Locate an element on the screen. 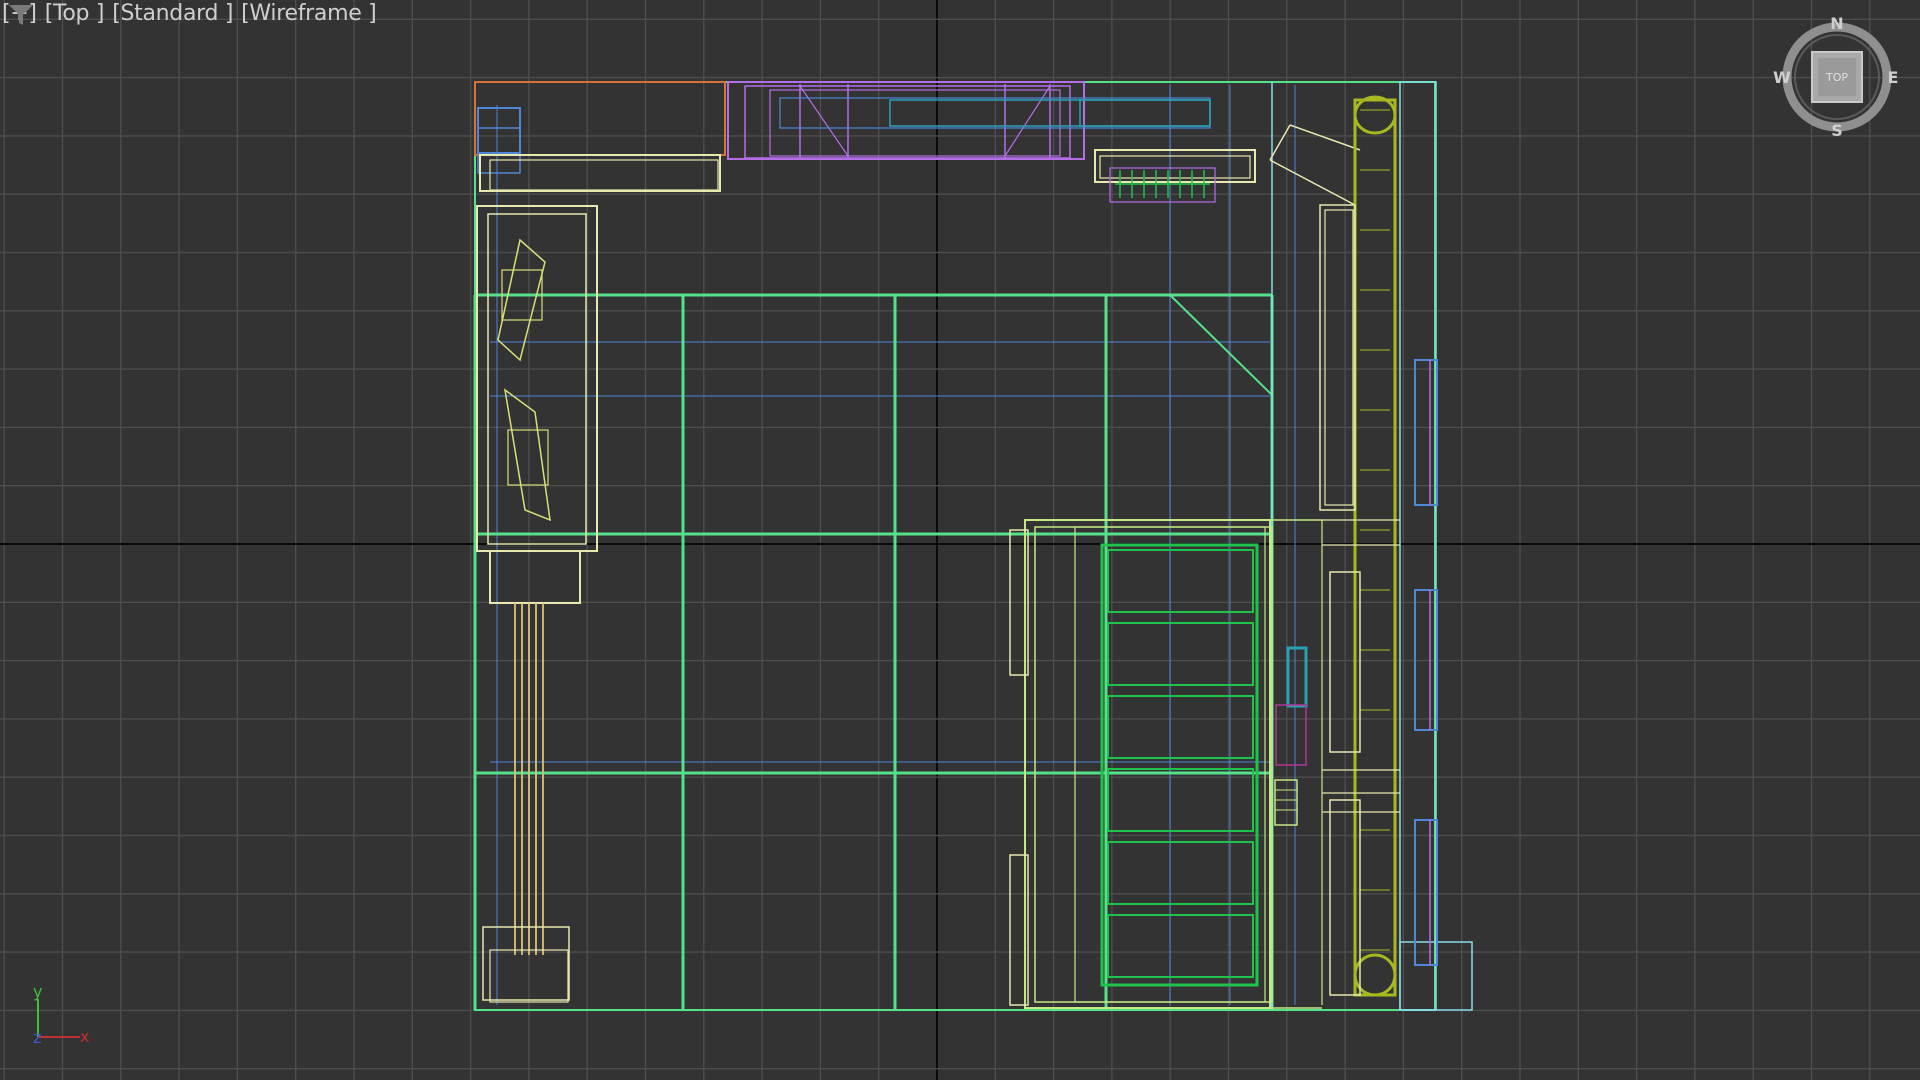 This screenshot has height=1080, width=1920. axis-tripod: y x z is located at coordinates (61, 1015).